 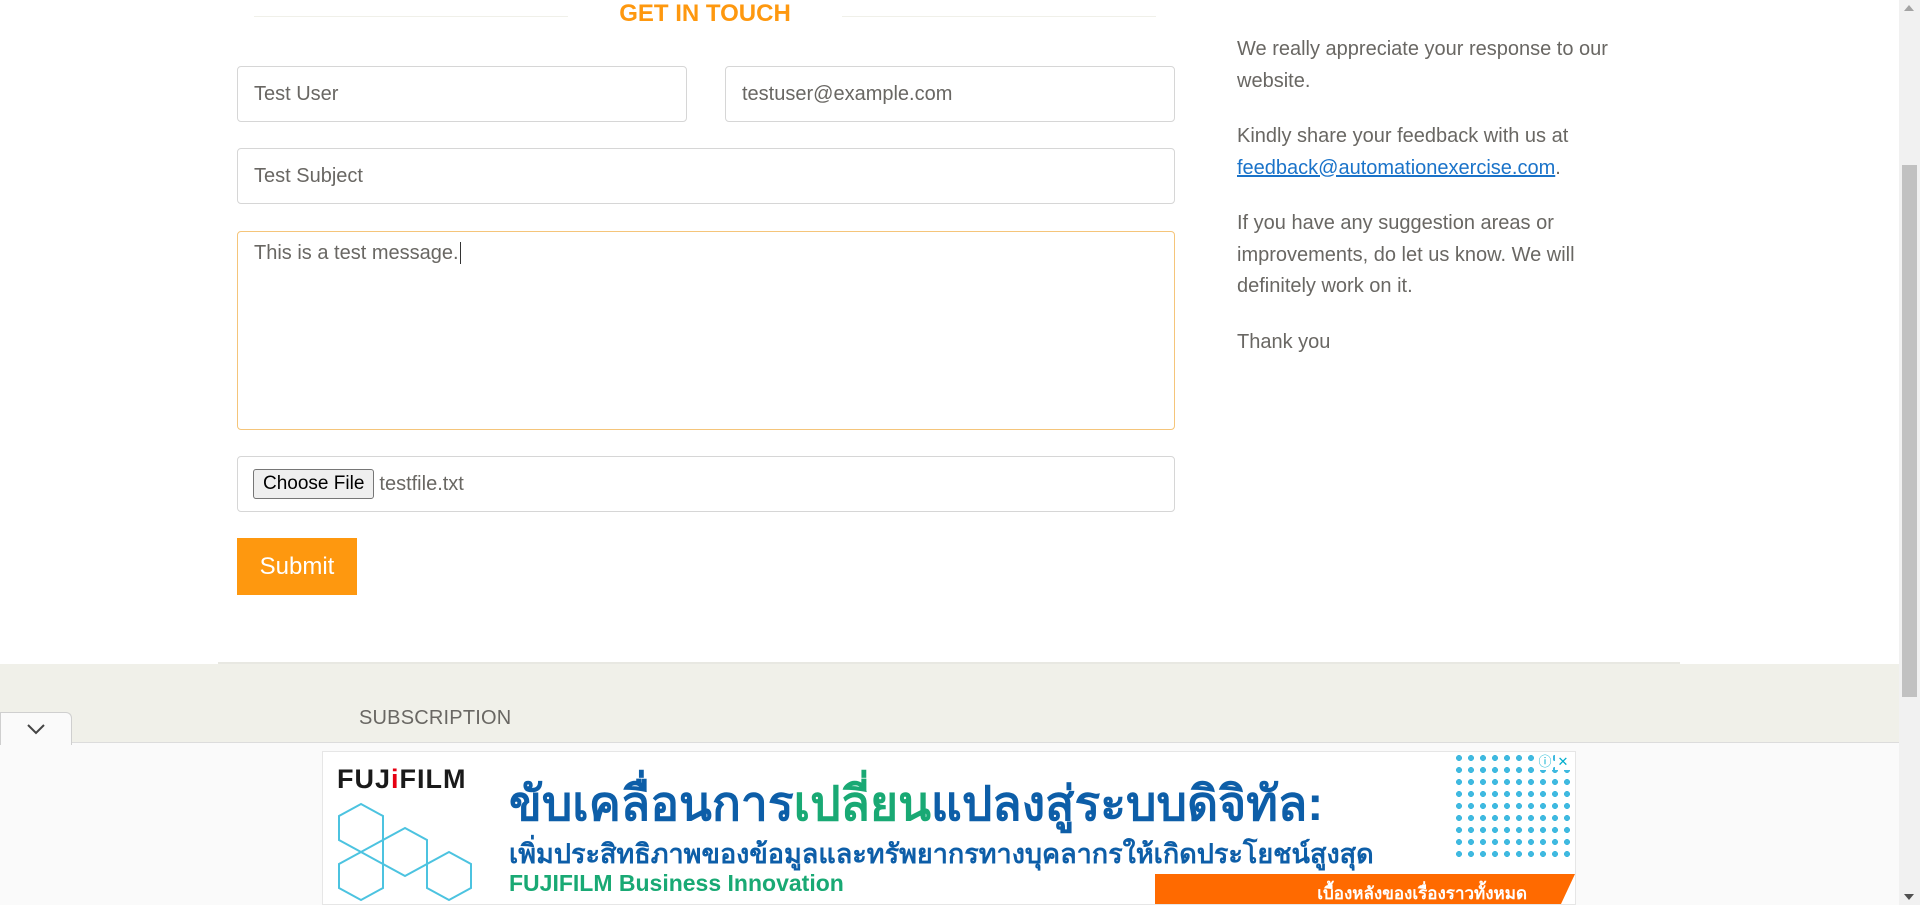 I want to click on info-icon: ⓘ, so click(x=1545, y=762).